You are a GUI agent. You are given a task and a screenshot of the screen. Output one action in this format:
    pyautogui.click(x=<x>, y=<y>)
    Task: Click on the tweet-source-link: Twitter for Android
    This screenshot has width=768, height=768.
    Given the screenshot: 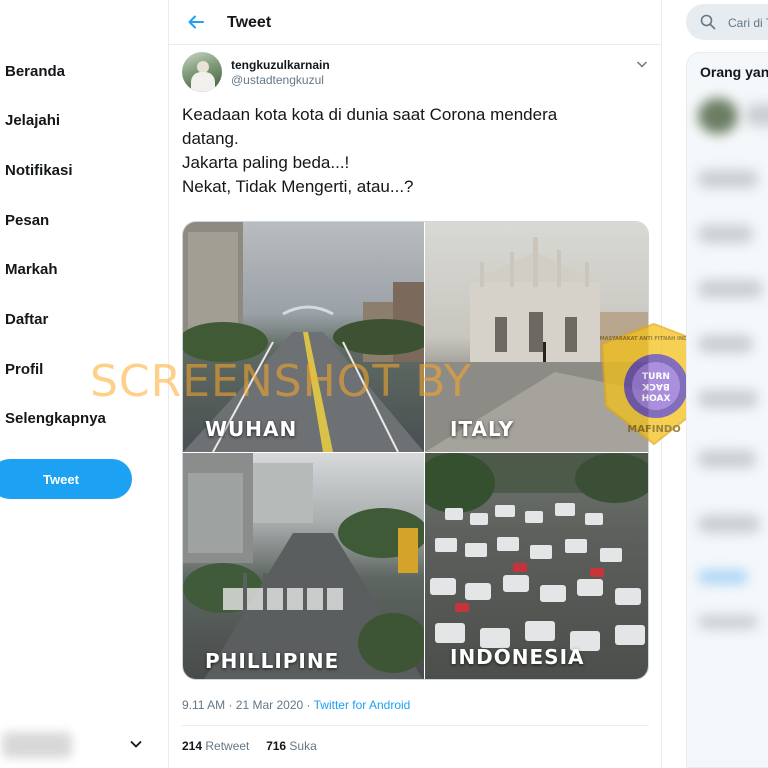 What is the action you would take?
    pyautogui.click(x=362, y=705)
    